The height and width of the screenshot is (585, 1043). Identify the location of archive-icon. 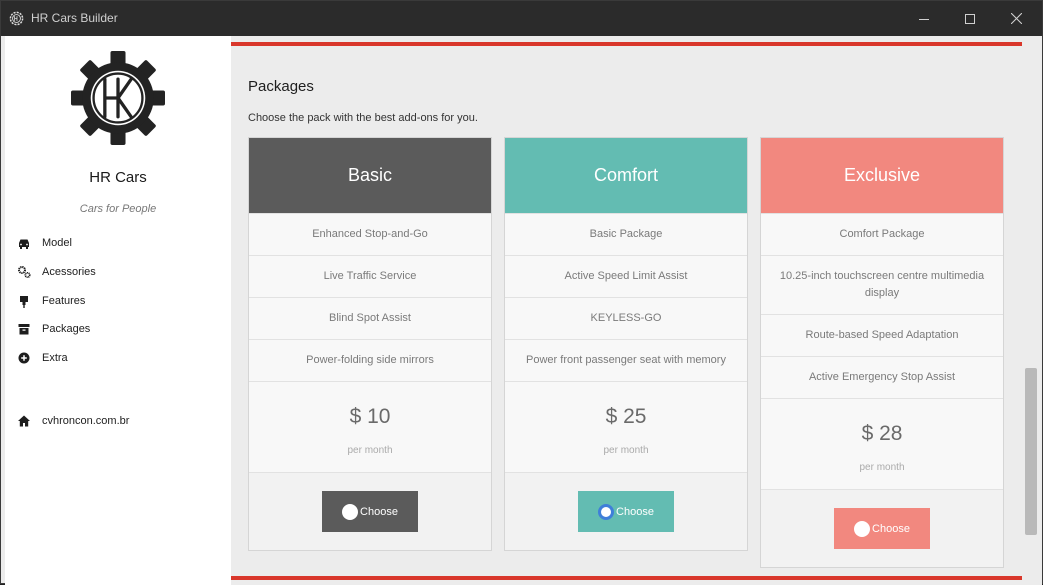
(24, 329).